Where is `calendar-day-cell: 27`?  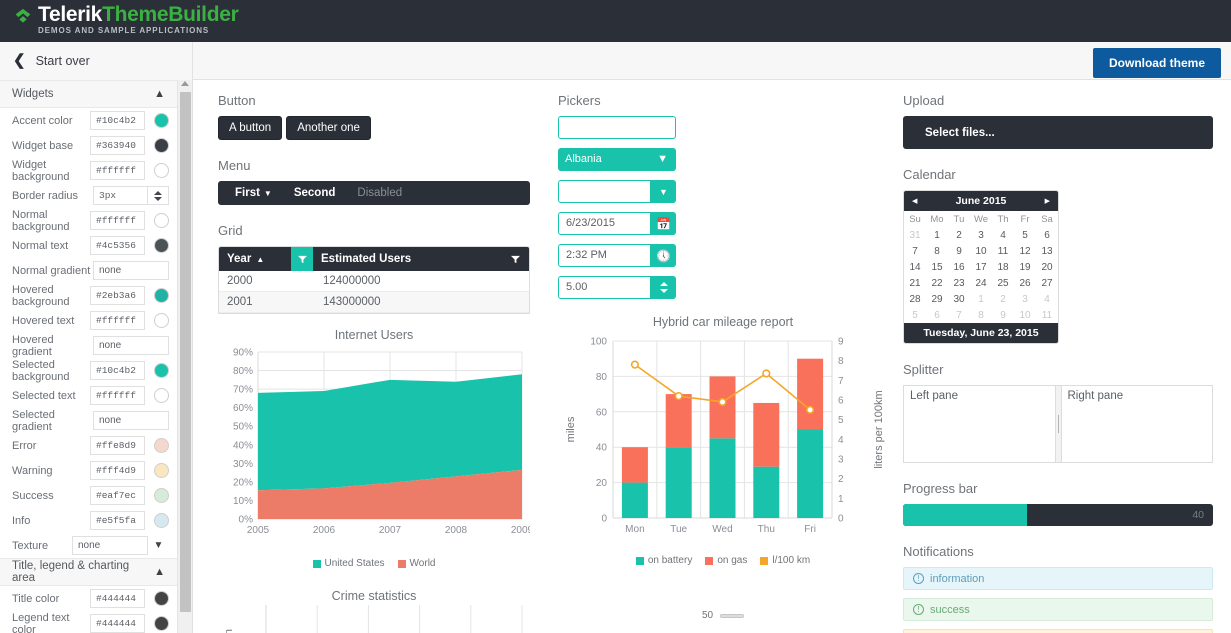
calendar-day-cell: 27 is located at coordinates (1047, 283).